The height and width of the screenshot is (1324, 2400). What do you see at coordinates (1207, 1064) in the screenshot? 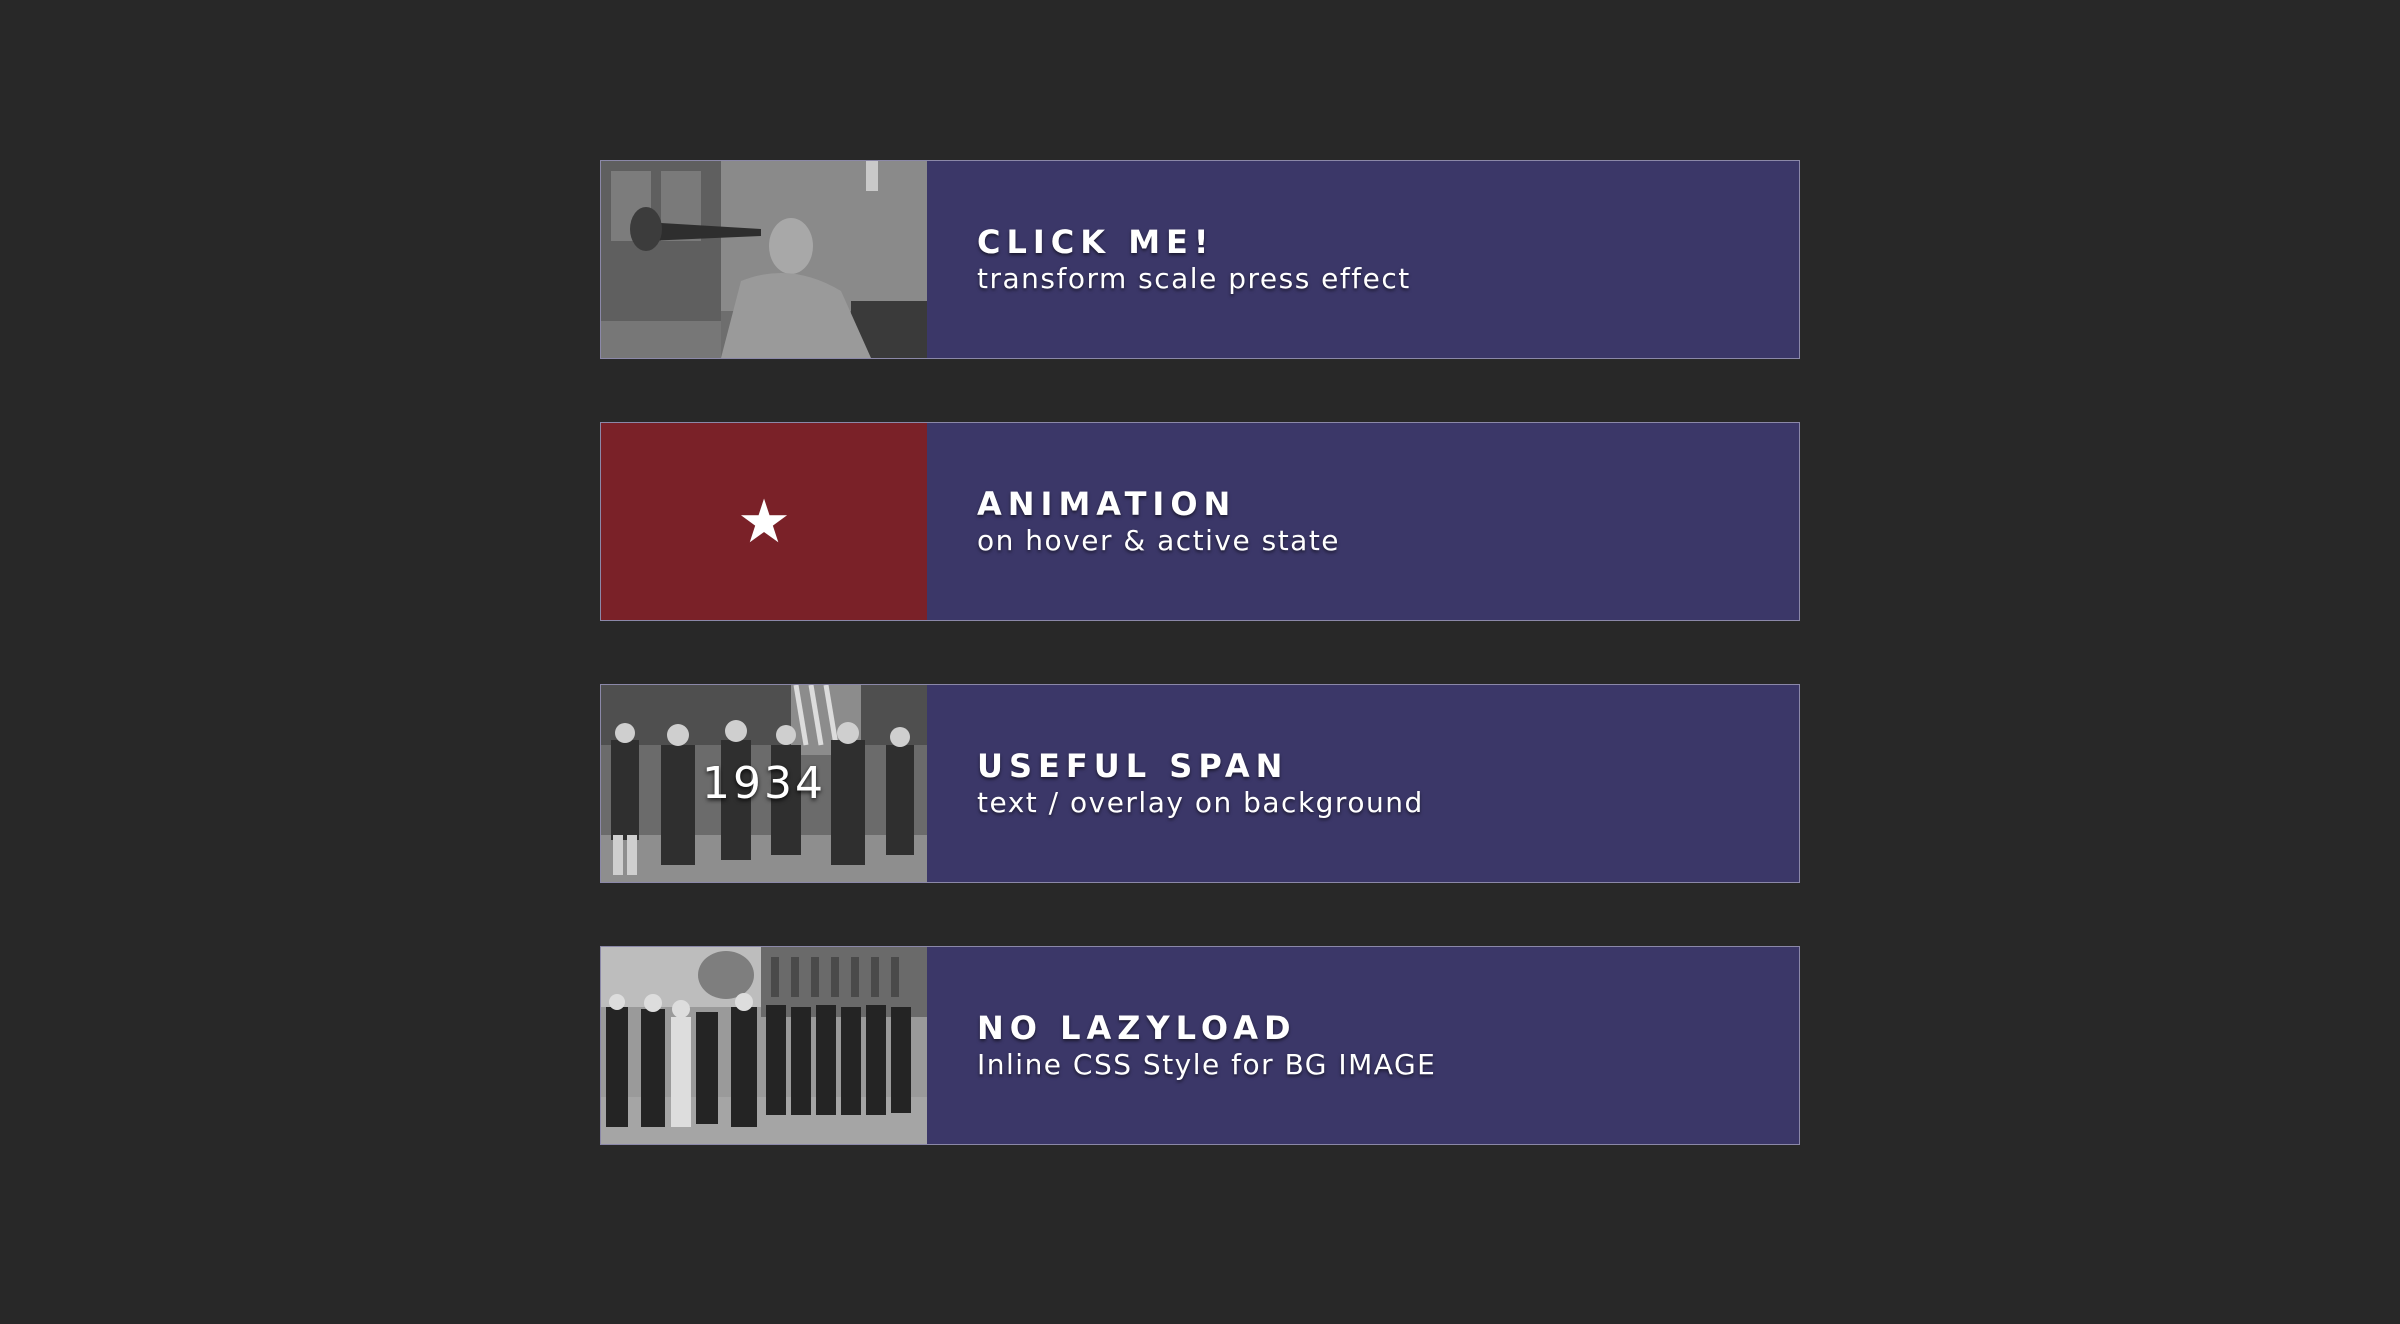
I see `card-subtitle: Inline CSS Style for BG IMAGE` at bounding box center [1207, 1064].